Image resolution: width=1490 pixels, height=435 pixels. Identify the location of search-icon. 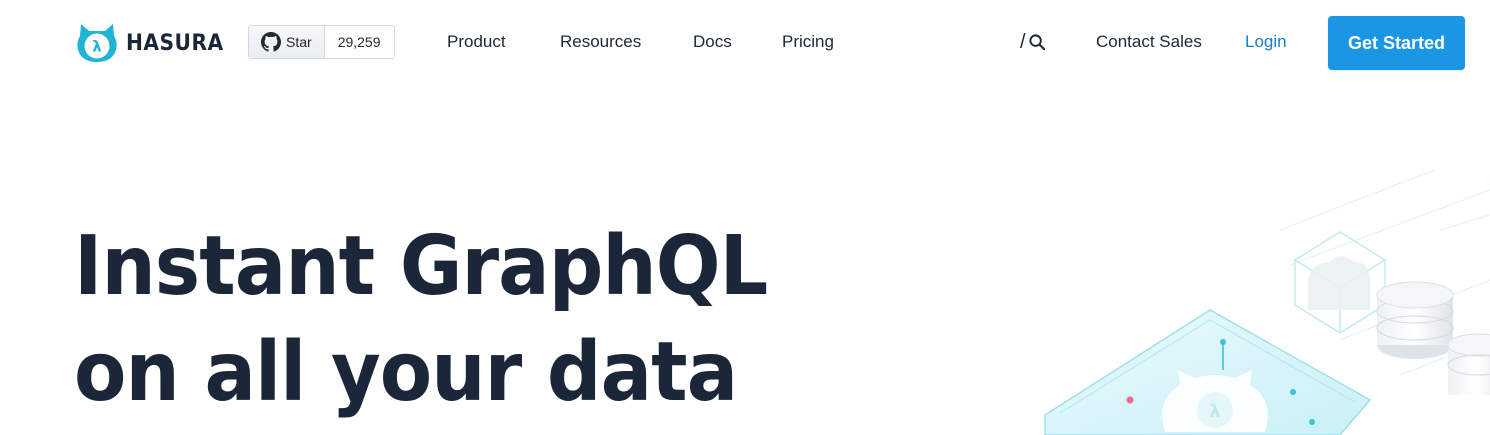
(1036, 41).